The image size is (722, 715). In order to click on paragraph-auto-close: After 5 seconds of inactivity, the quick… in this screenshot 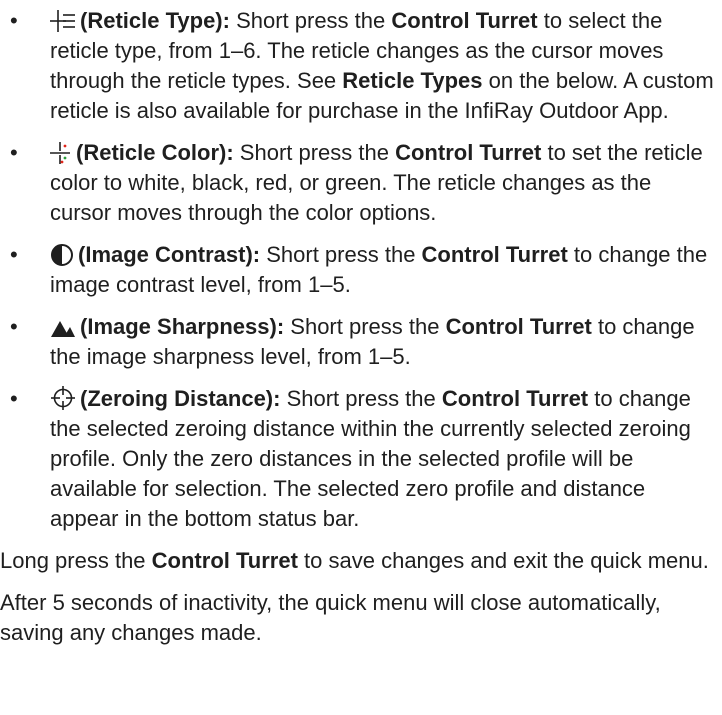, I will do `click(330, 617)`.